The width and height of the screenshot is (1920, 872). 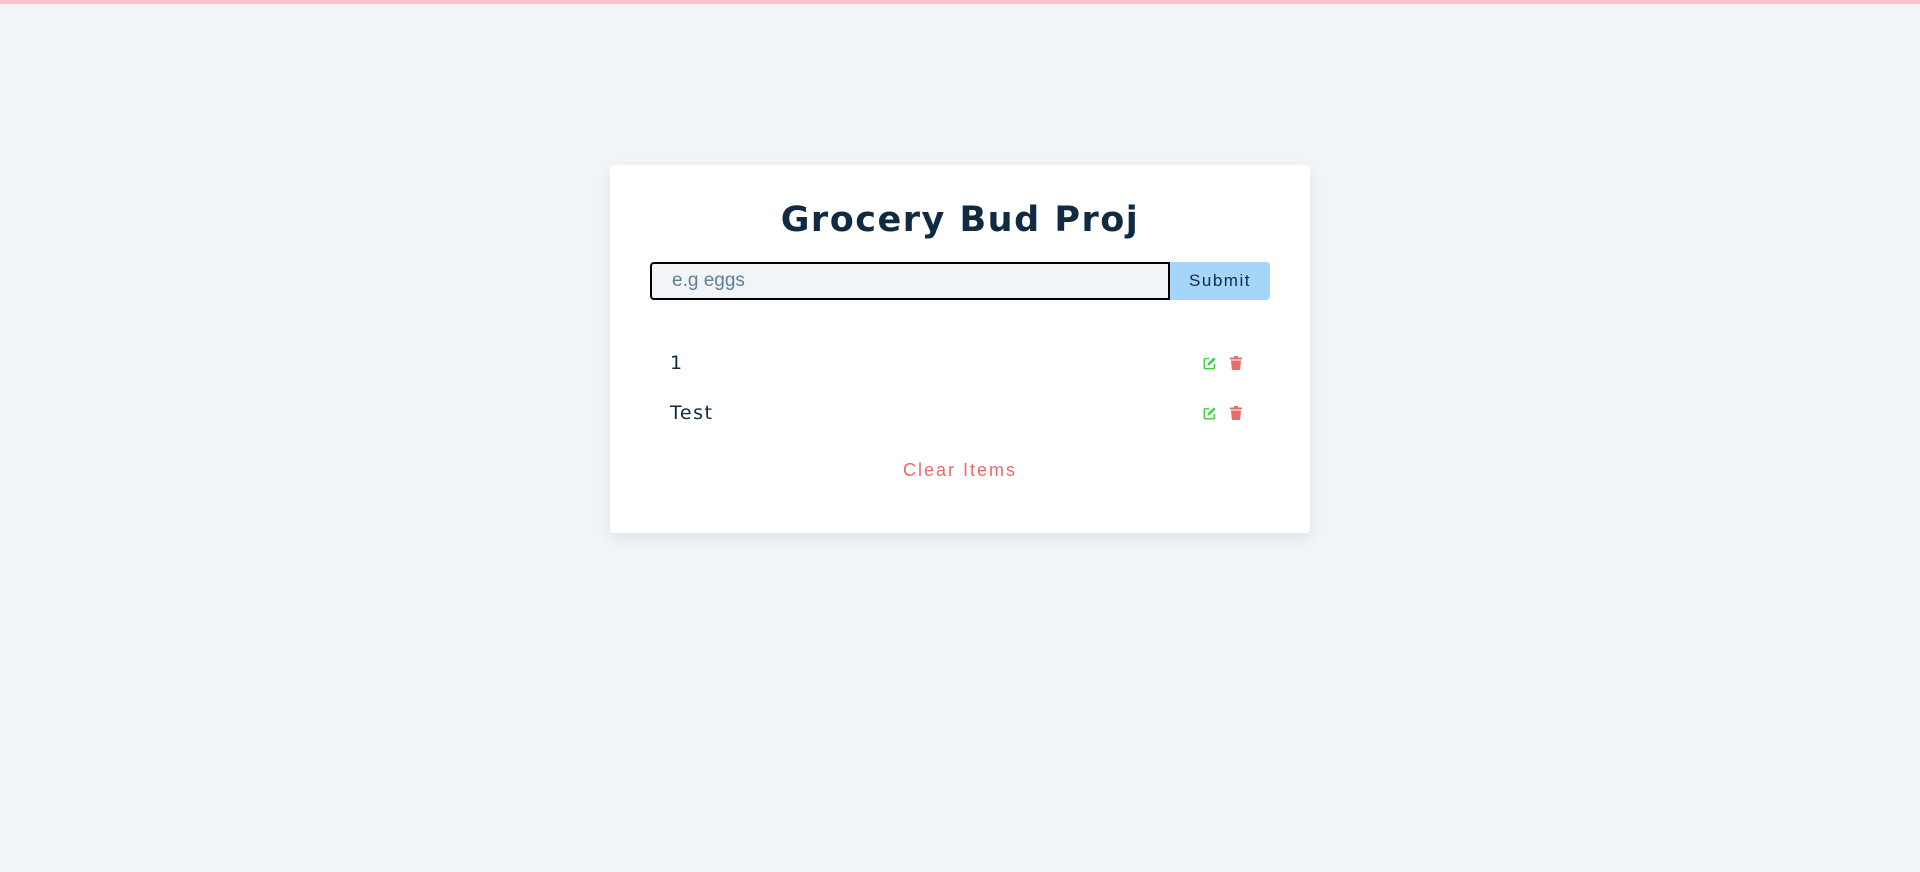 I want to click on clear-items-button: Clear Items, so click(x=960, y=470).